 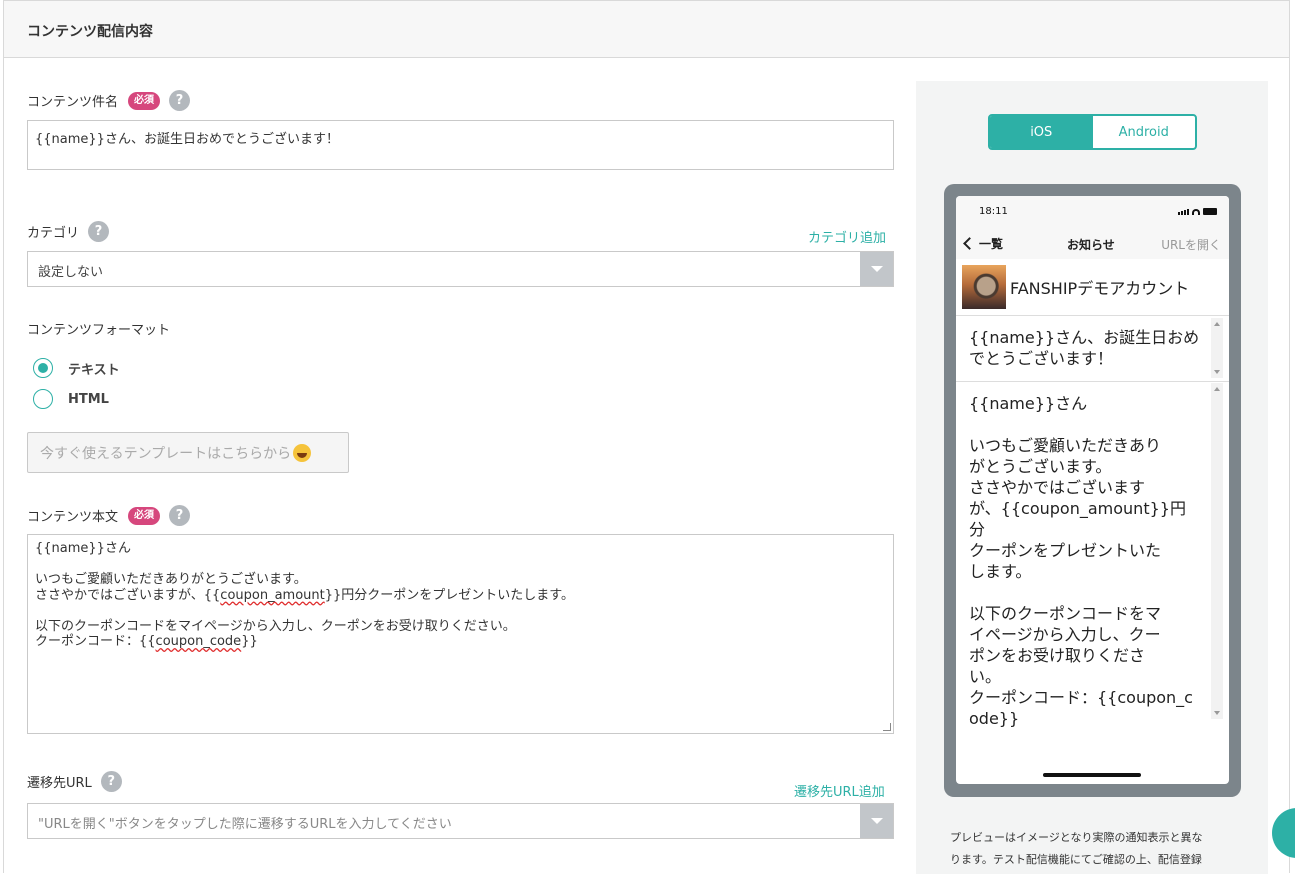 I want to click on template-button: 今すぐ使えるテンプレートはこちらから, so click(x=188, y=452).